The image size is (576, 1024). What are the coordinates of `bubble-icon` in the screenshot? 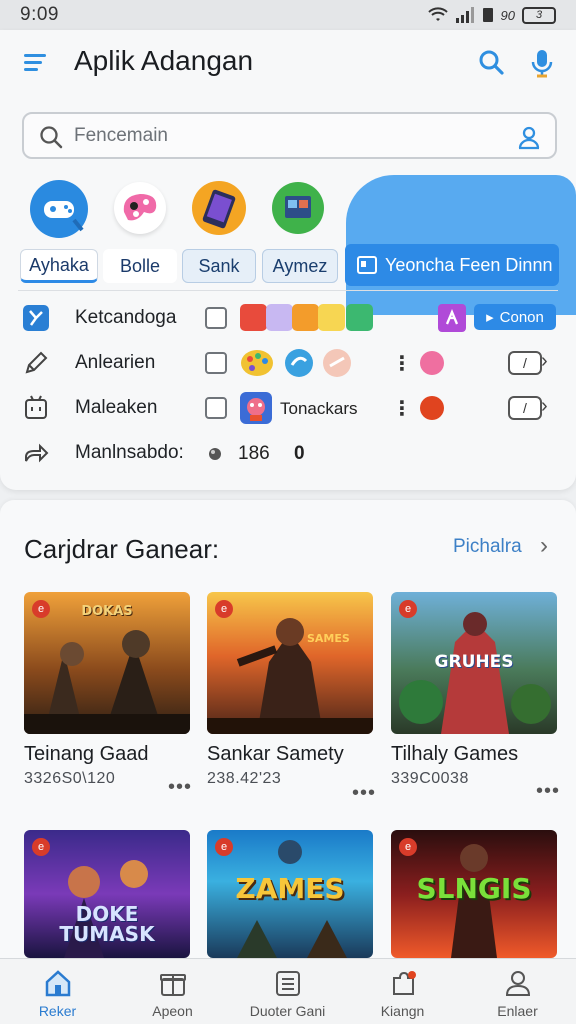 It's located at (299, 363).